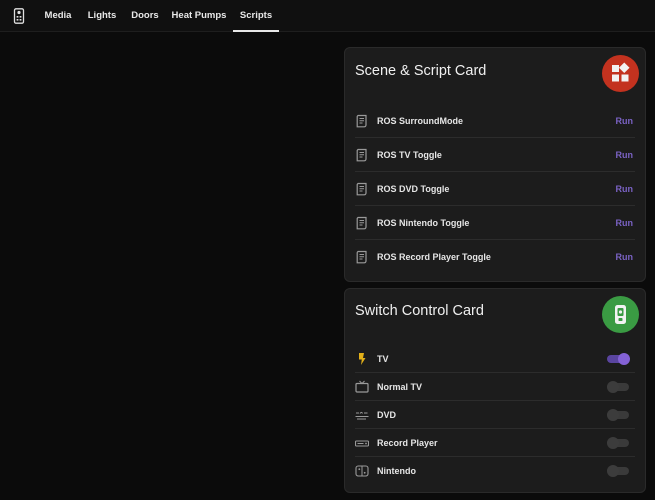 The image size is (655, 500). I want to click on shapes-icon, so click(621, 72).